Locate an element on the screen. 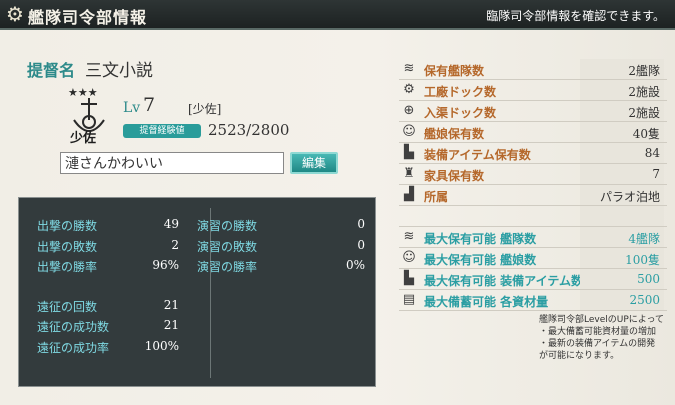 The image size is (675, 405). exercise-rate-label: 演習の勝率 is located at coordinates (227, 267).